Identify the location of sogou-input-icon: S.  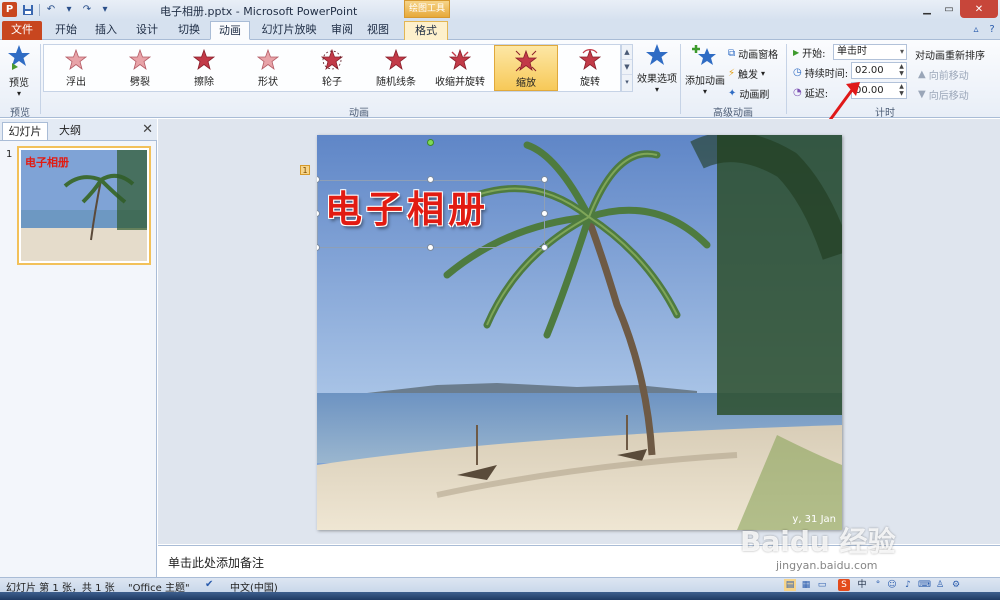
(844, 585).